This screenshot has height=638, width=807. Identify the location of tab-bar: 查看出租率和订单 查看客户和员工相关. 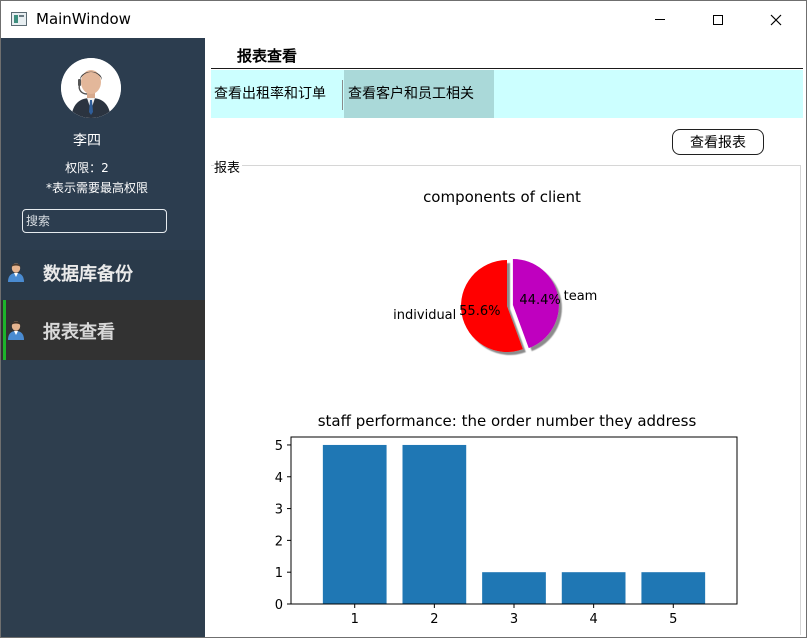
(507, 94).